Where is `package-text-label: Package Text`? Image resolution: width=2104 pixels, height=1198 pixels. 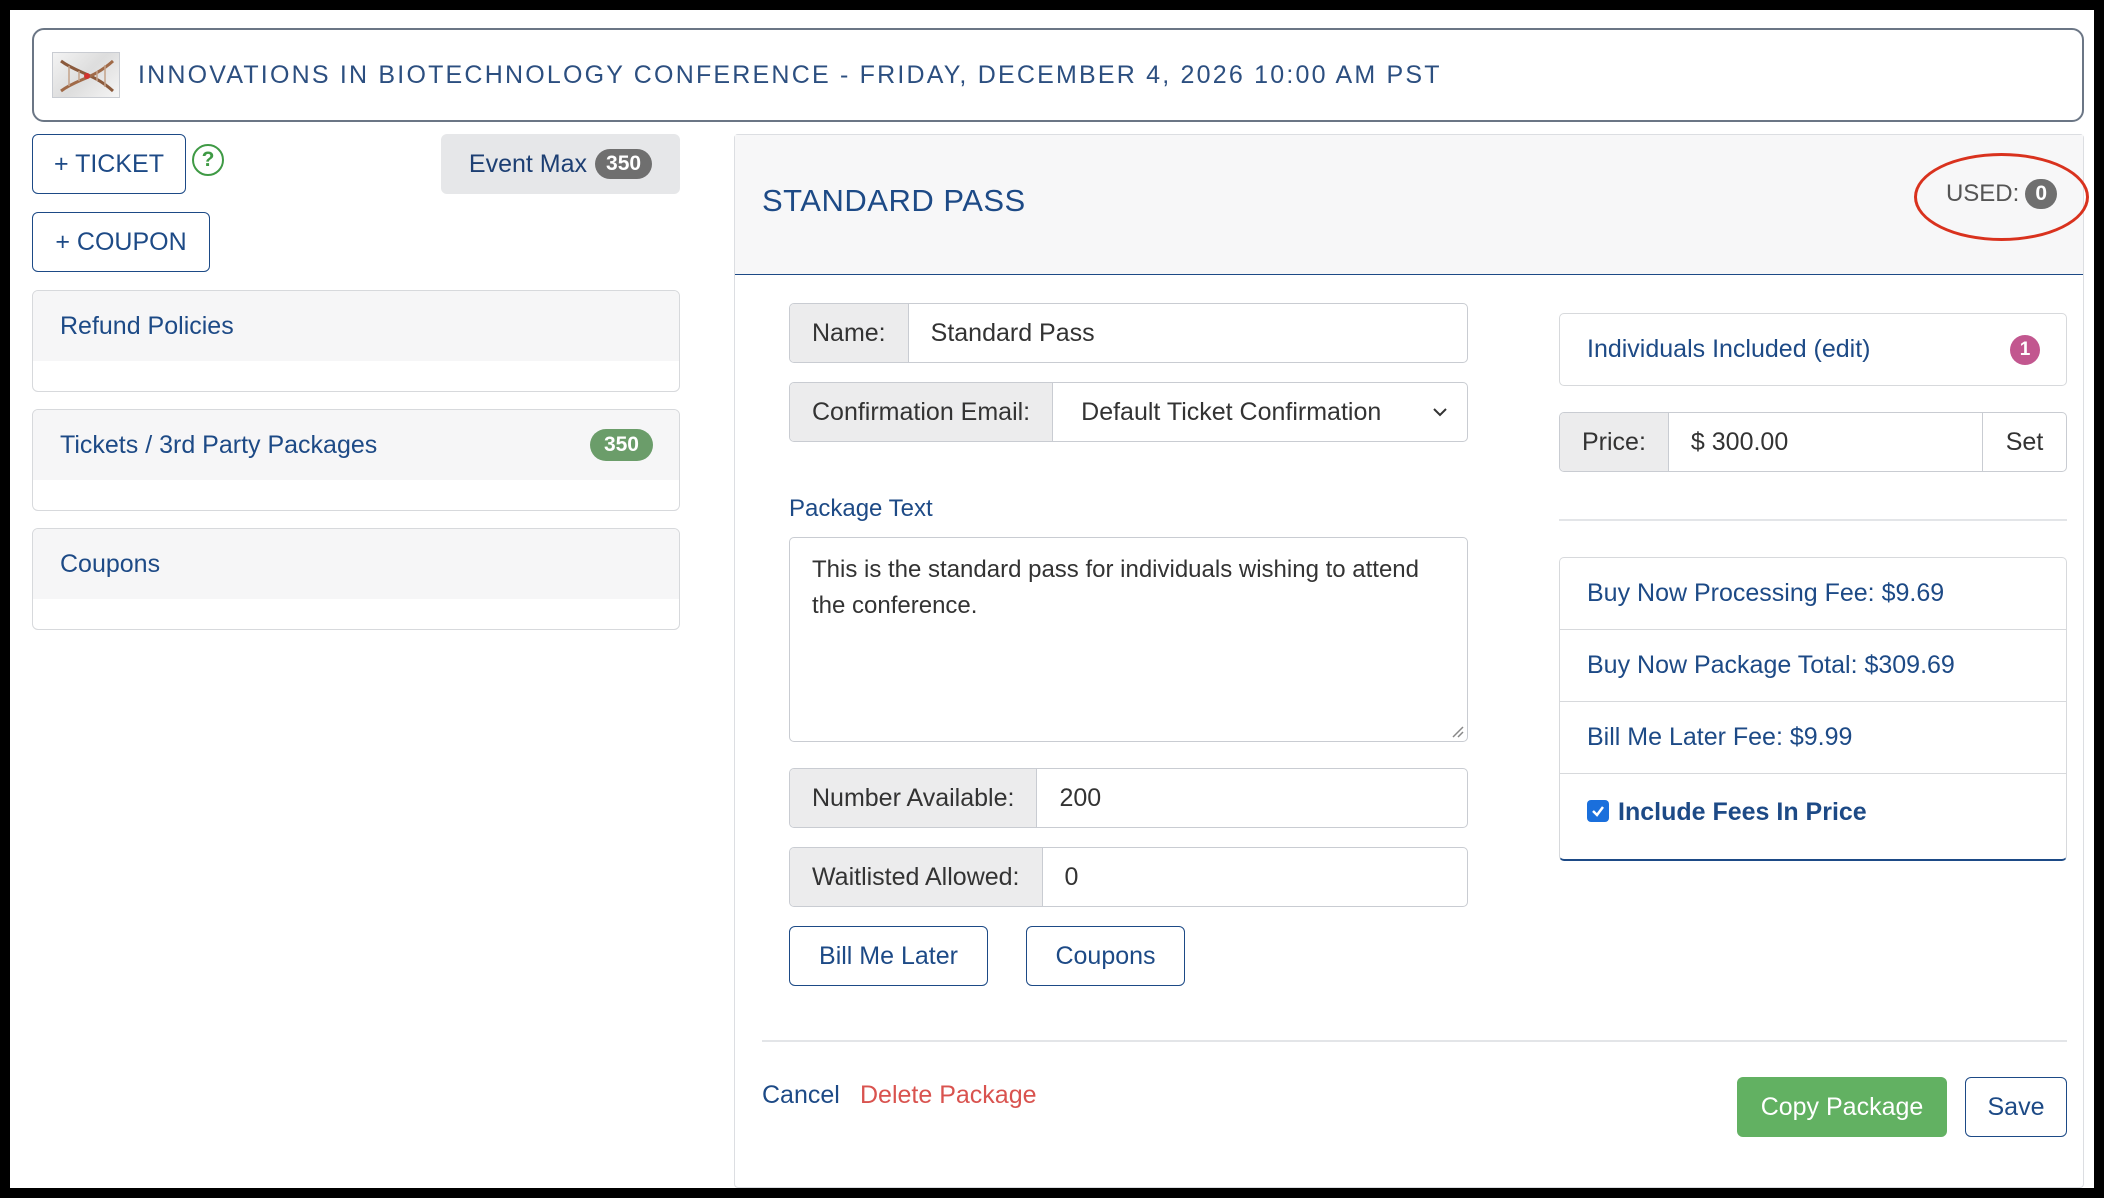 package-text-label: Package Text is located at coordinates (861, 508).